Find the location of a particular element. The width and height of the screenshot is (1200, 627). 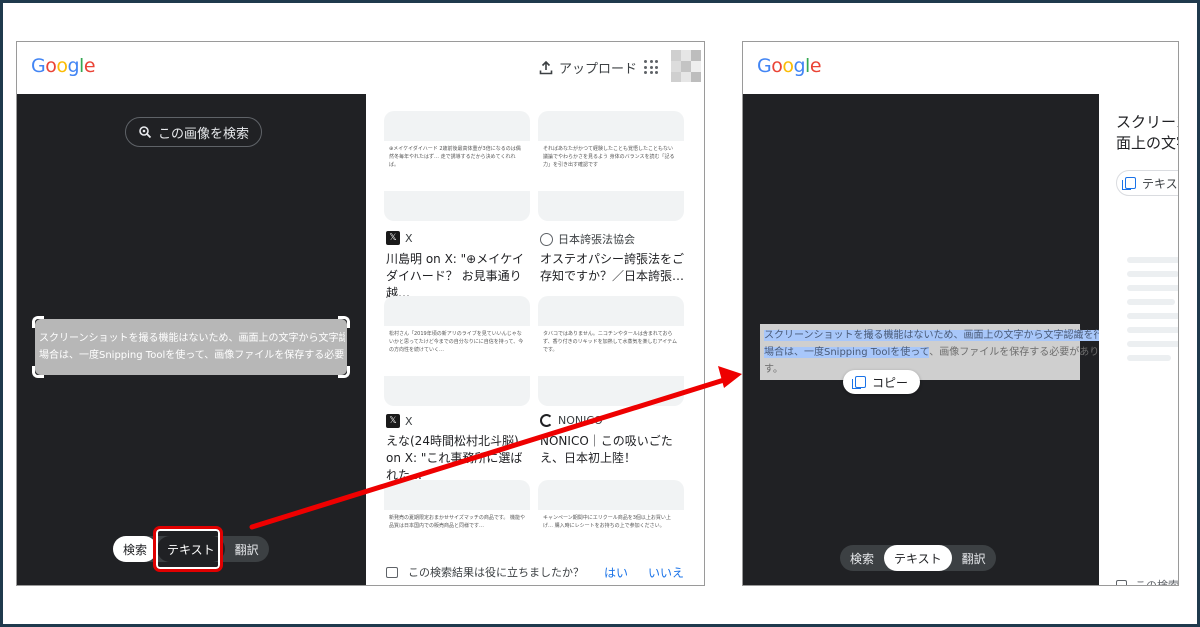

upload-button: アップロード is located at coordinates (588, 67).